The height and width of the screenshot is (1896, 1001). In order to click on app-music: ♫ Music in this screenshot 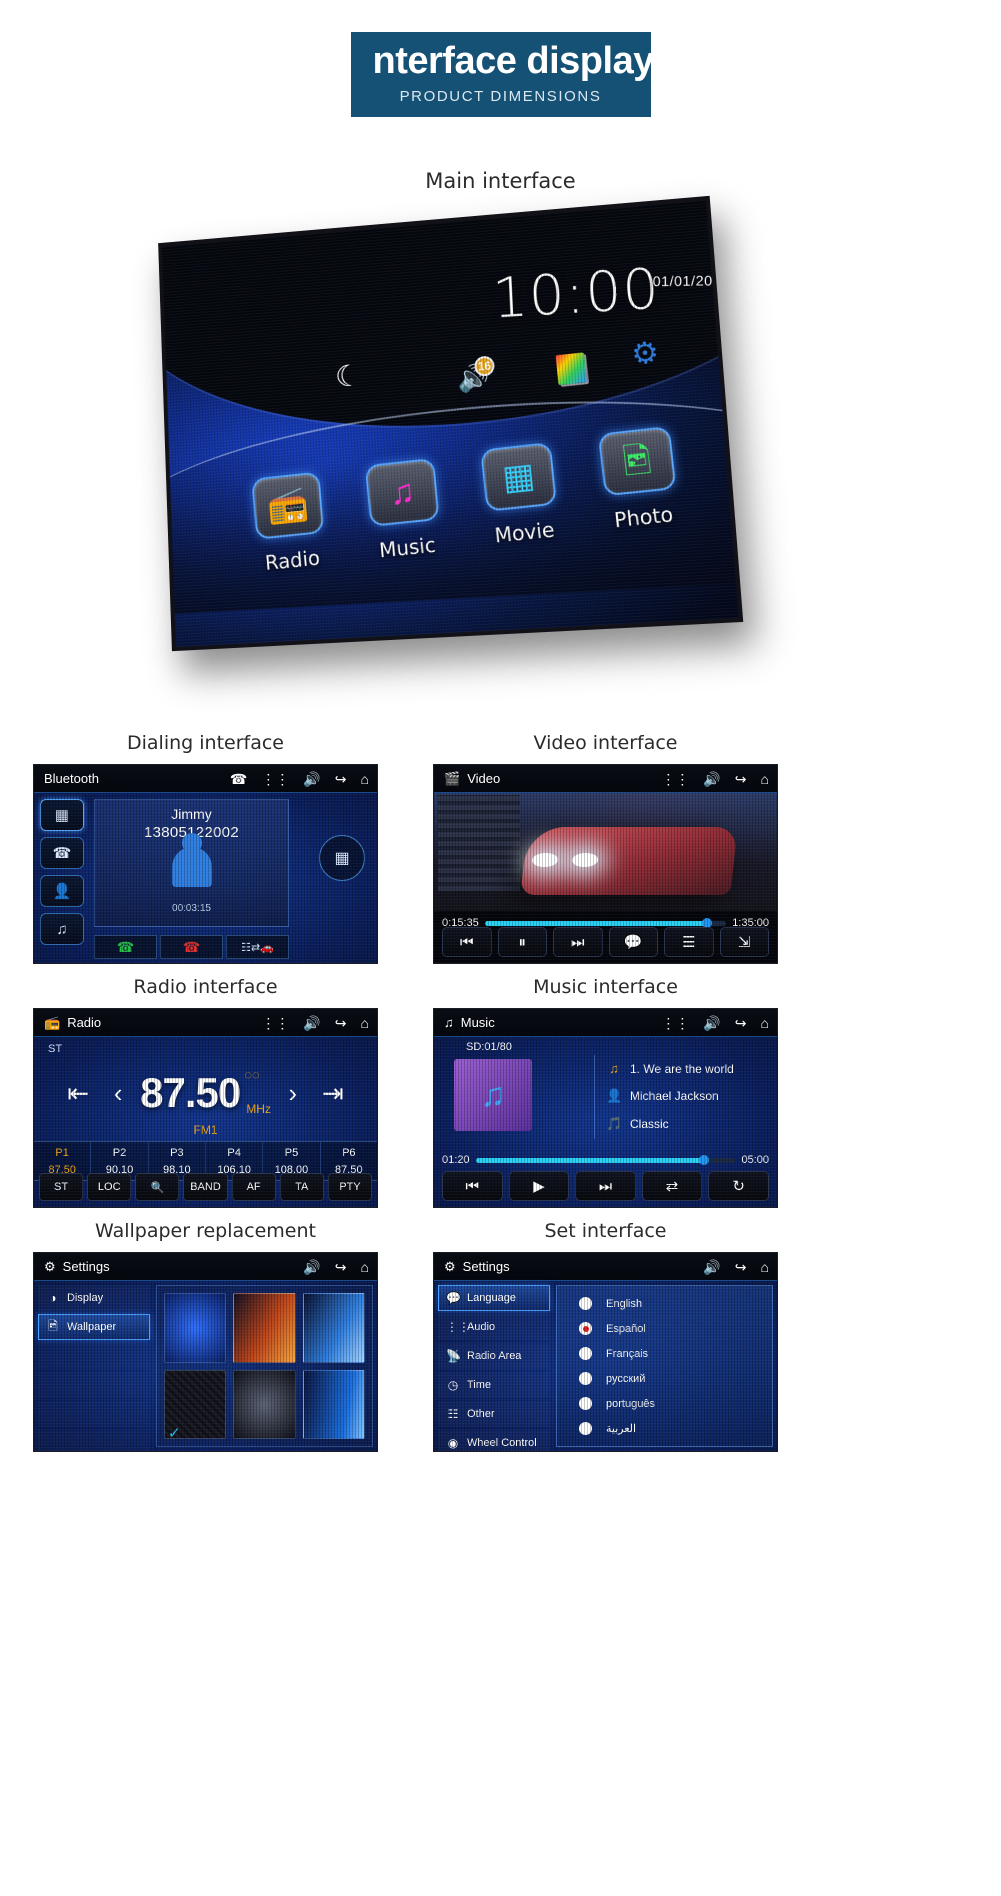, I will do `click(404, 510)`.